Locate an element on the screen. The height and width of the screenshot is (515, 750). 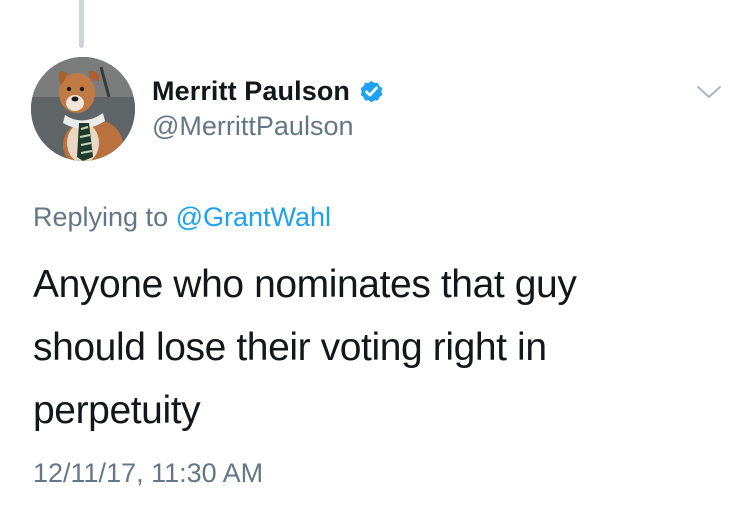
tweet-text-line: should lose their voting right in is located at coordinates (290, 347).